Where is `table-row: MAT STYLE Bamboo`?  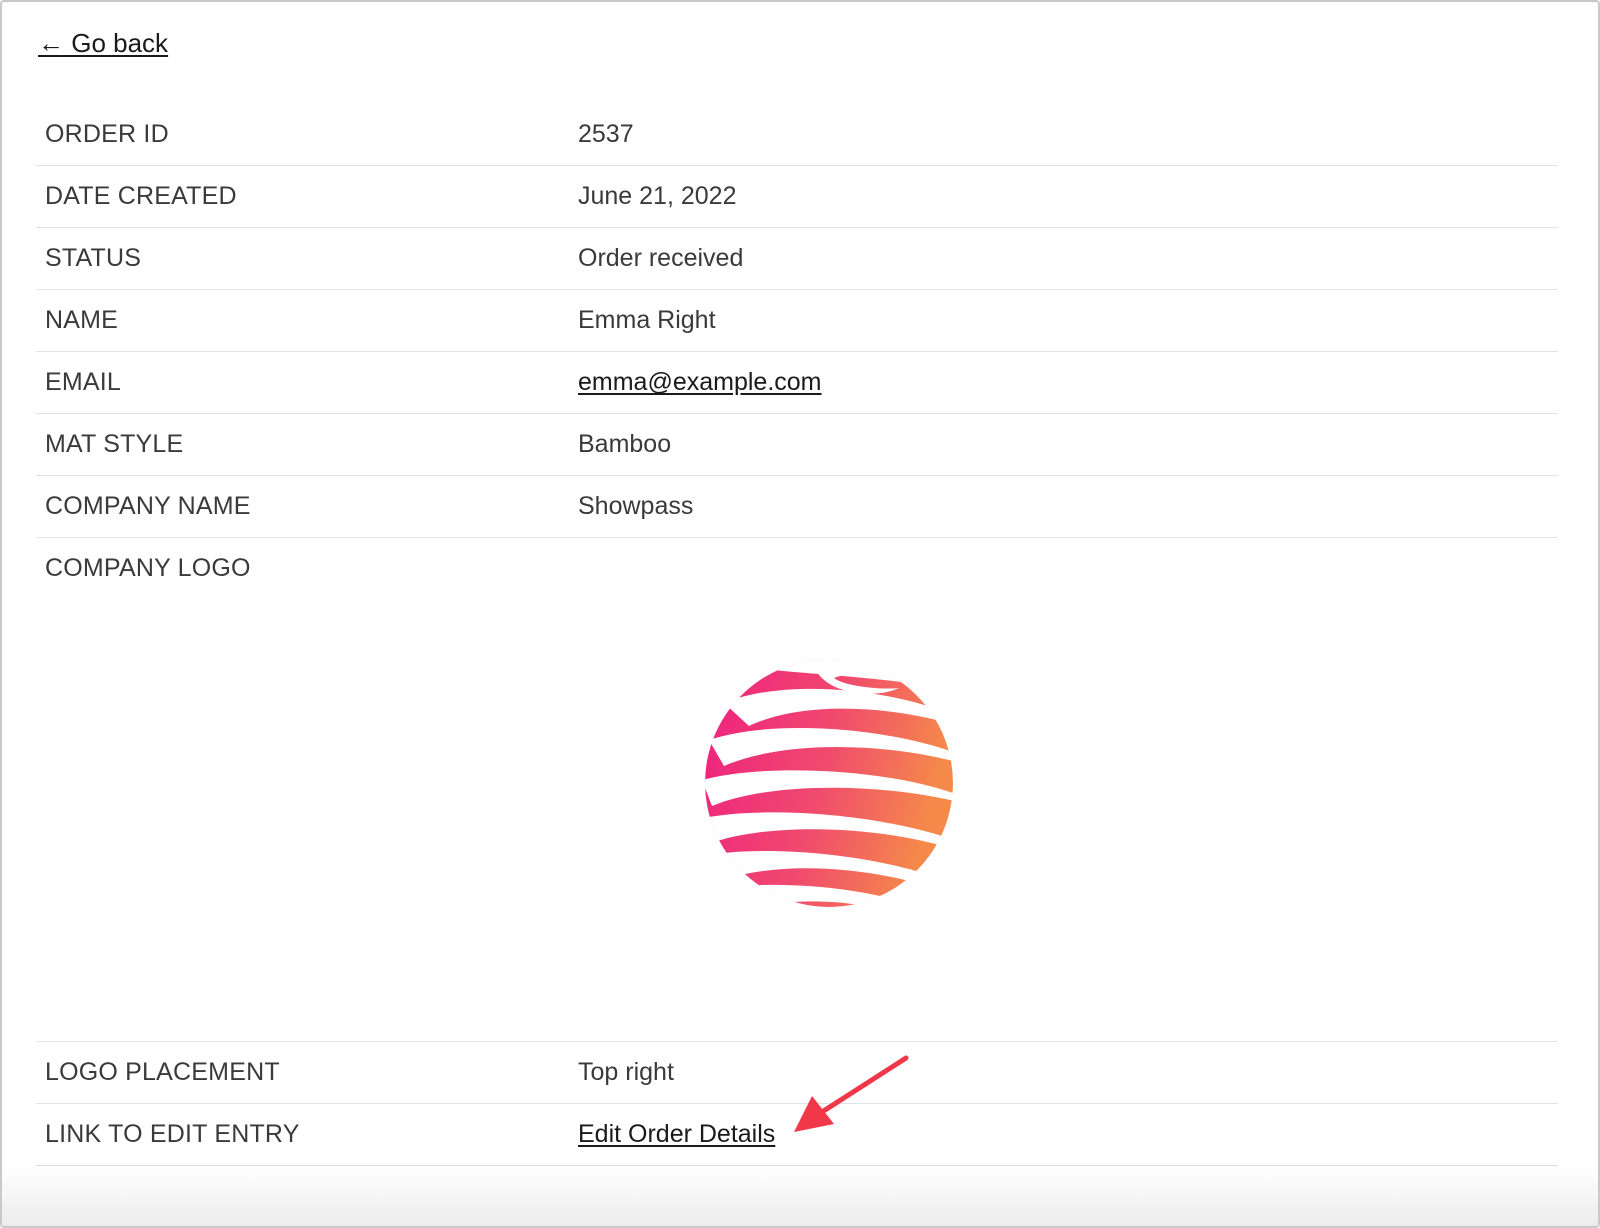
table-row: MAT STYLE Bamboo is located at coordinates (797, 445).